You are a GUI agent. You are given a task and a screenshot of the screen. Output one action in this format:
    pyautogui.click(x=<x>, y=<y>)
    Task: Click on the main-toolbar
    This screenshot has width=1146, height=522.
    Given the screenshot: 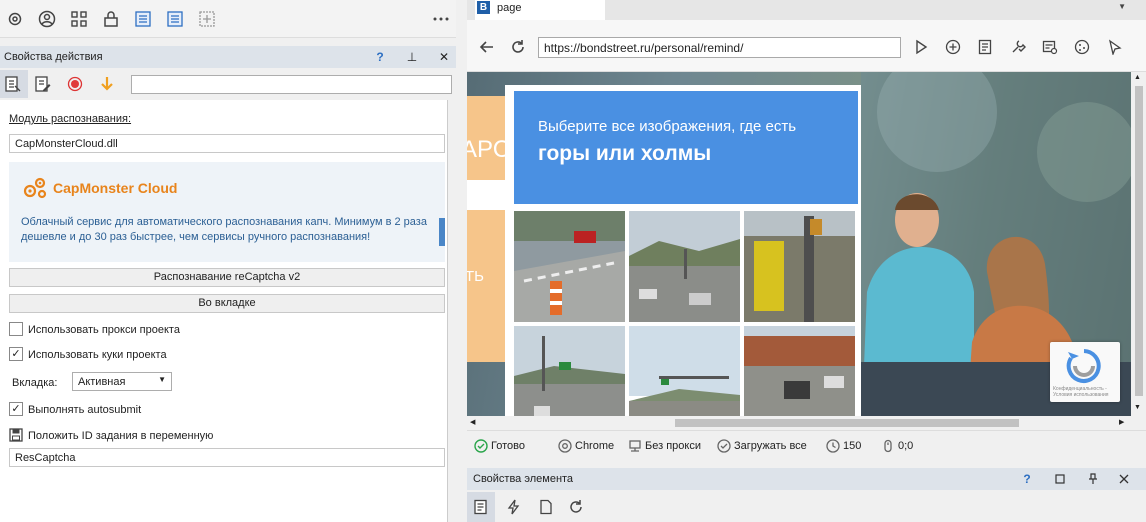 What is the action you would take?
    pyautogui.click(x=228, y=19)
    